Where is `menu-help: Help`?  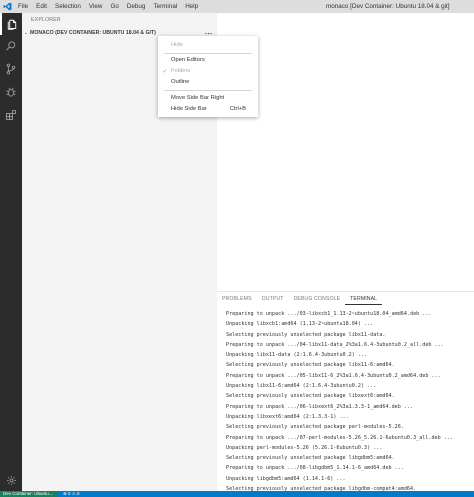
menu-help: Help is located at coordinates (191, 6).